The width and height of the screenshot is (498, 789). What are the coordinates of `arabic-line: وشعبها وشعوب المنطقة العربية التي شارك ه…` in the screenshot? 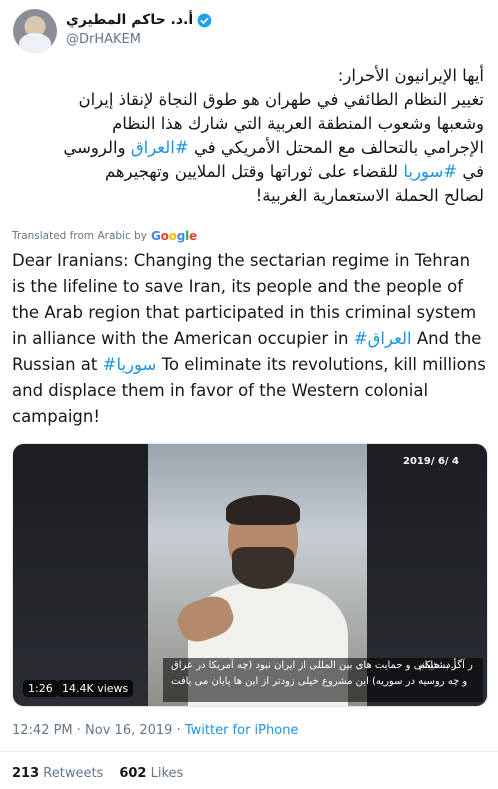 It's located at (298, 123).